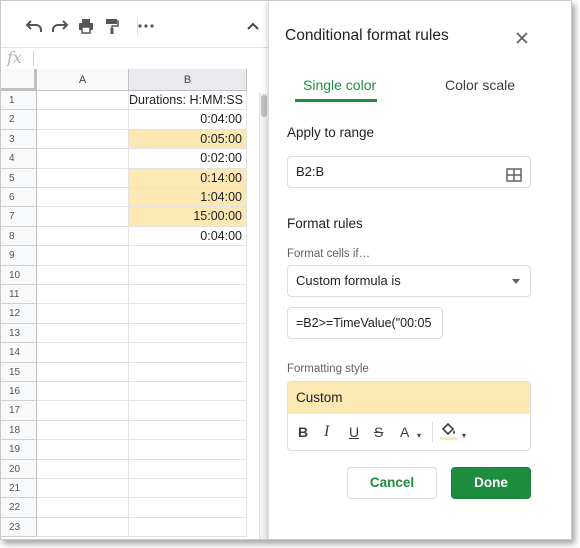 Image resolution: width=580 pixels, height=548 pixels. What do you see at coordinates (480, 85) in the screenshot?
I see `tab-color-scale: Color scale` at bounding box center [480, 85].